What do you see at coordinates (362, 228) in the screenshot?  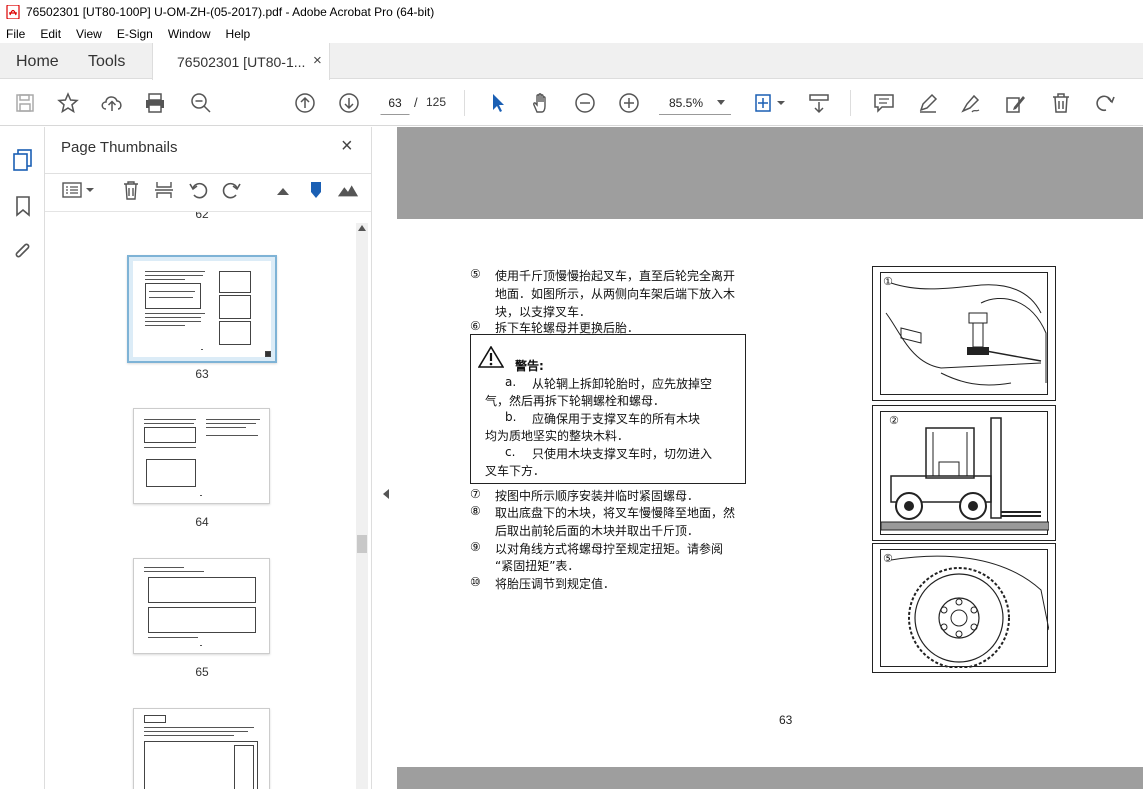 I see `scroll-up-icon` at bounding box center [362, 228].